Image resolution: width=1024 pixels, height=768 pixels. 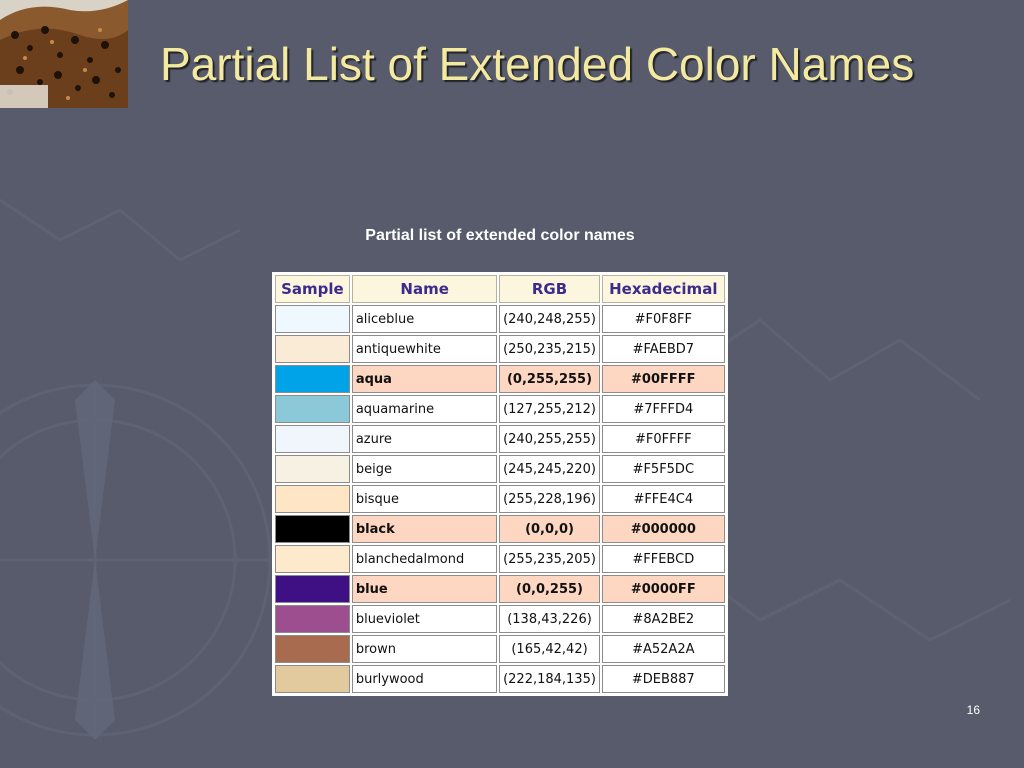 What do you see at coordinates (424, 619) in the screenshot?
I see `color-name-cell: blueviolet` at bounding box center [424, 619].